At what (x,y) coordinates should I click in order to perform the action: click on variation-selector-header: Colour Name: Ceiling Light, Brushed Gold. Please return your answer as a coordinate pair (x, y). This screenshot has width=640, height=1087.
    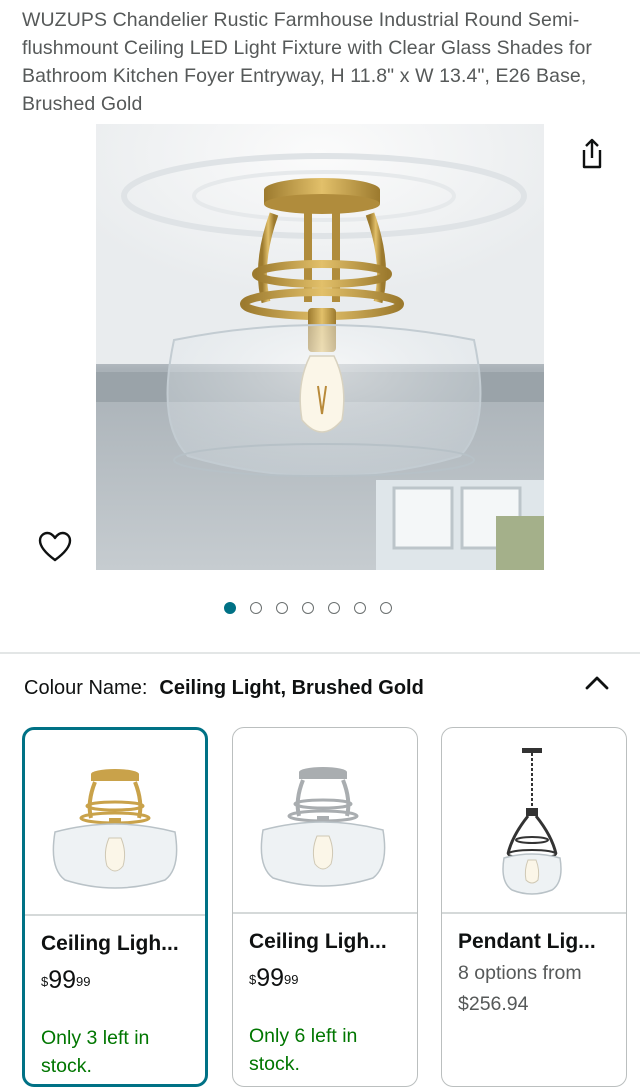
    Looking at the image, I should click on (224, 688).